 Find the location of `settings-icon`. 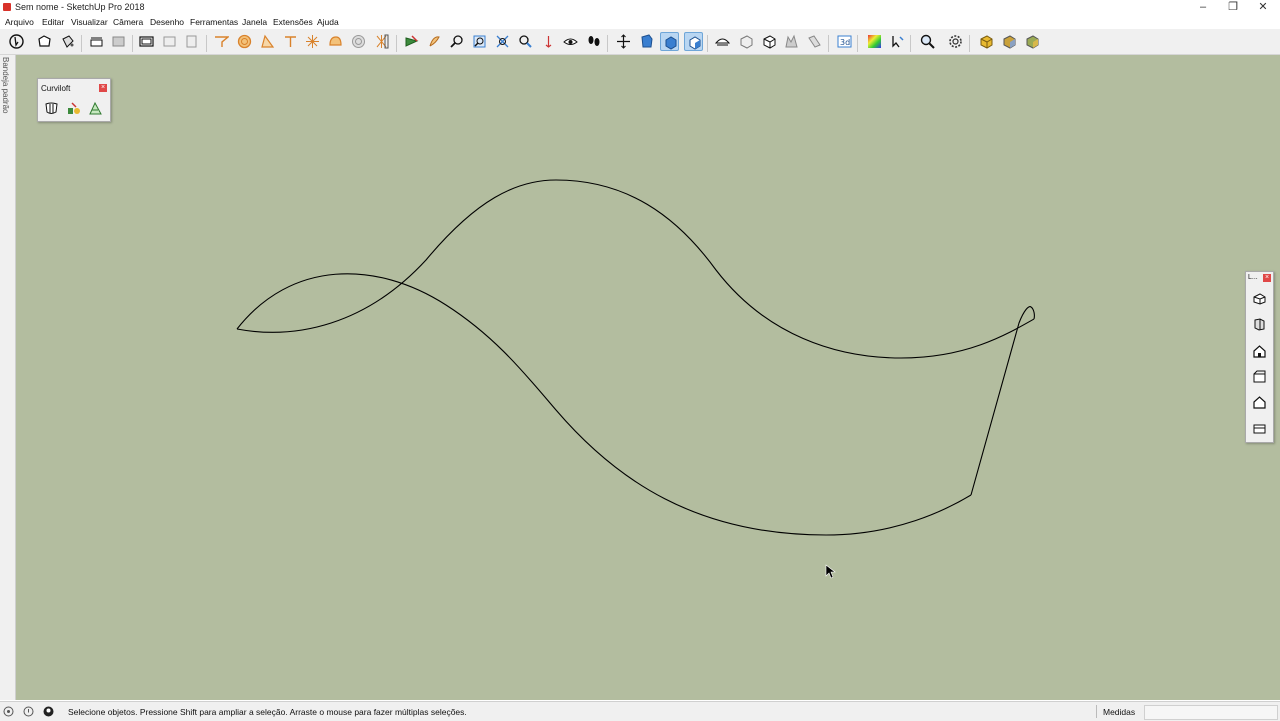

settings-icon is located at coordinates (955, 41).